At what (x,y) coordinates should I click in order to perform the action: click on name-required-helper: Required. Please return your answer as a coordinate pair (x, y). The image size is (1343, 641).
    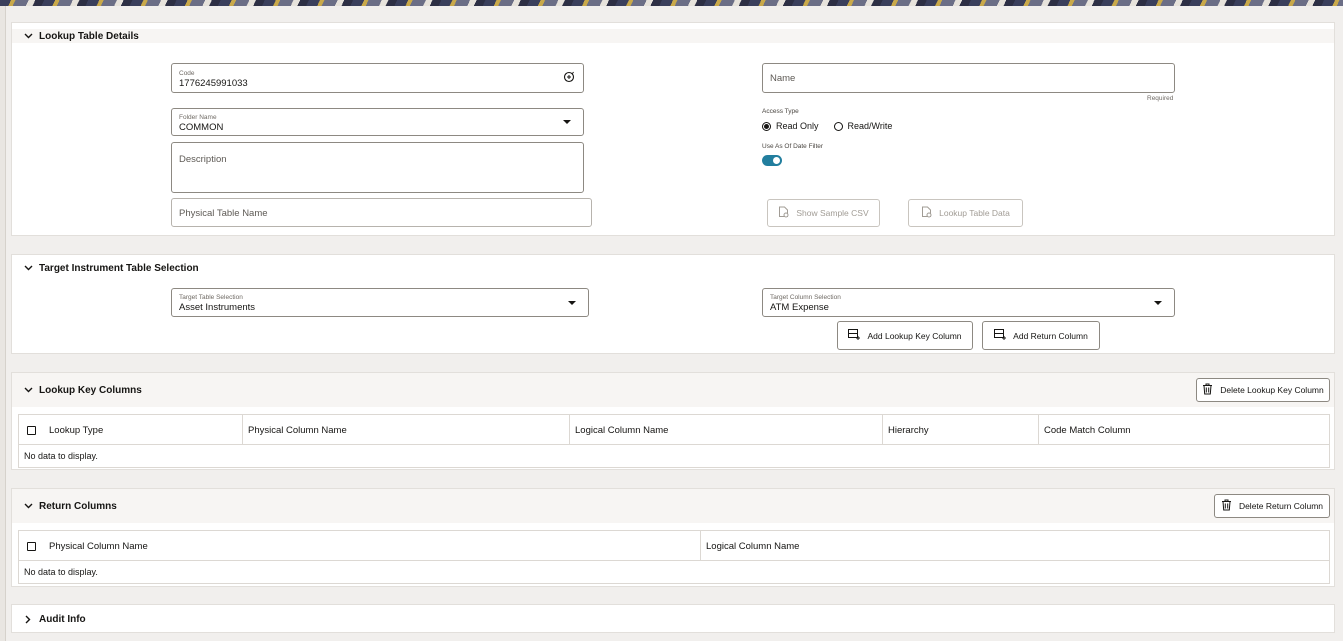
    Looking at the image, I should click on (1160, 98).